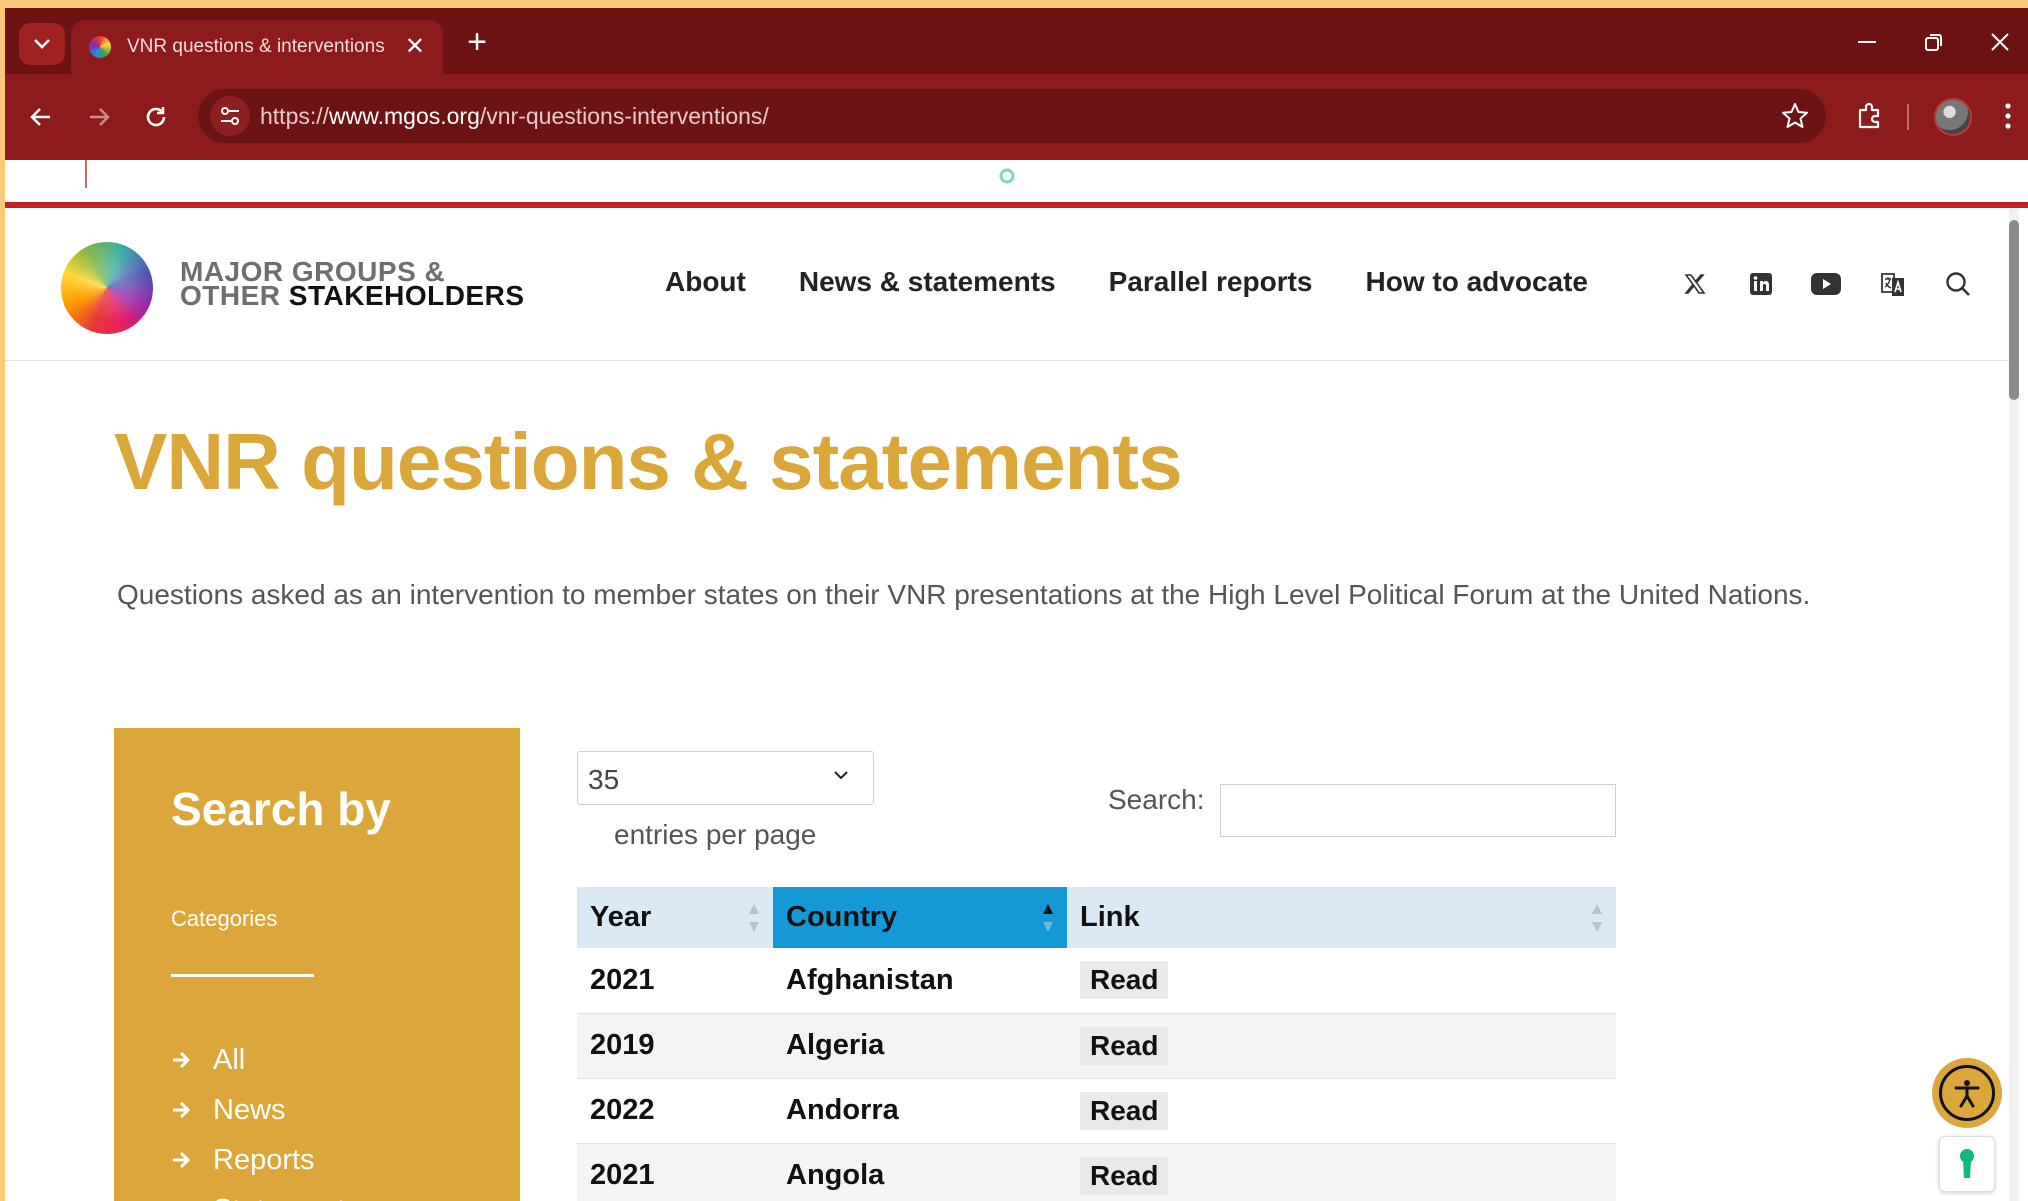 The height and width of the screenshot is (1201, 2028). What do you see at coordinates (295, 116) in the screenshot?
I see `url-scheme: https://` at bounding box center [295, 116].